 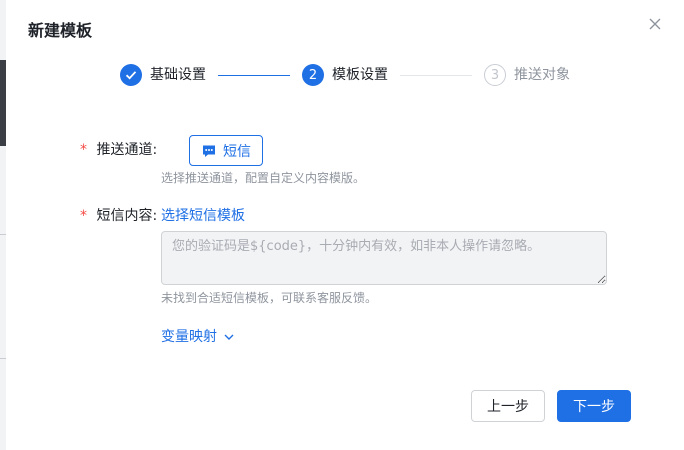 What do you see at coordinates (384, 258) in the screenshot?
I see `sms-content-textarea` at bounding box center [384, 258].